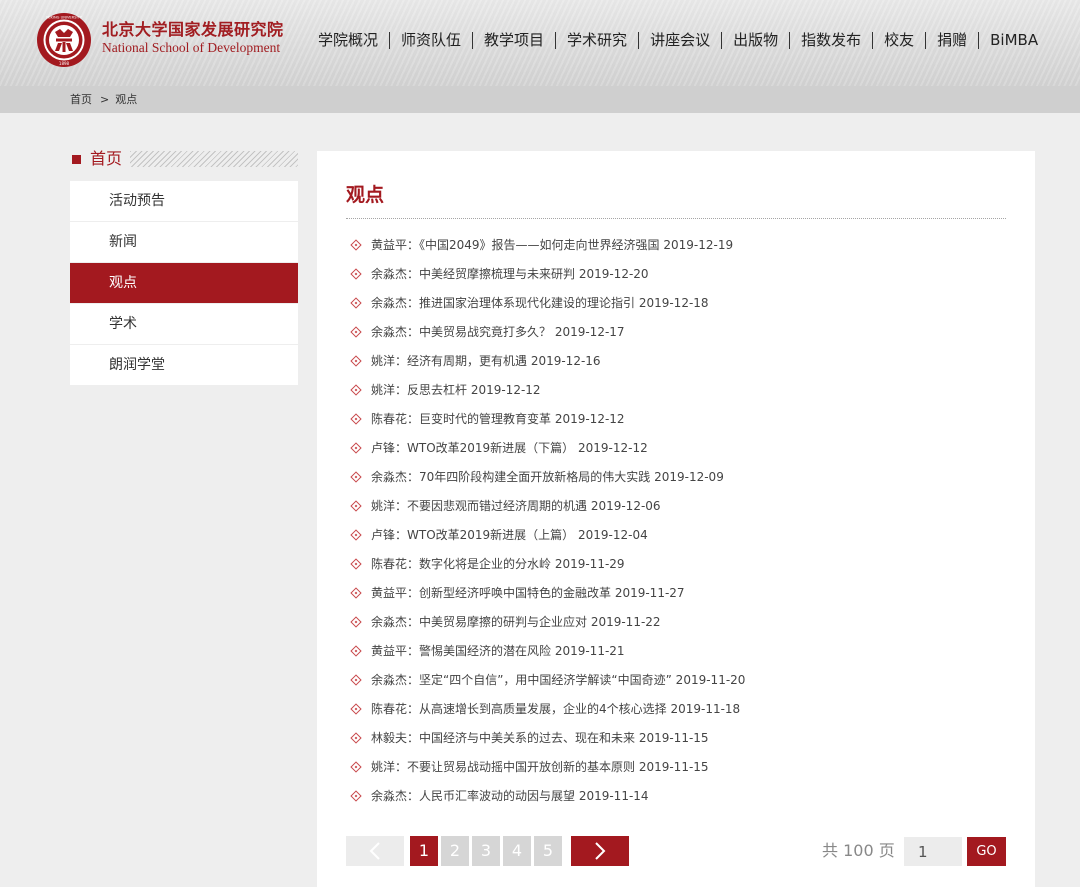  What do you see at coordinates (498, 418) in the screenshot?
I see `article-title-link: 陈春花：巨变时代的管理教育变革 2019-12-12` at bounding box center [498, 418].